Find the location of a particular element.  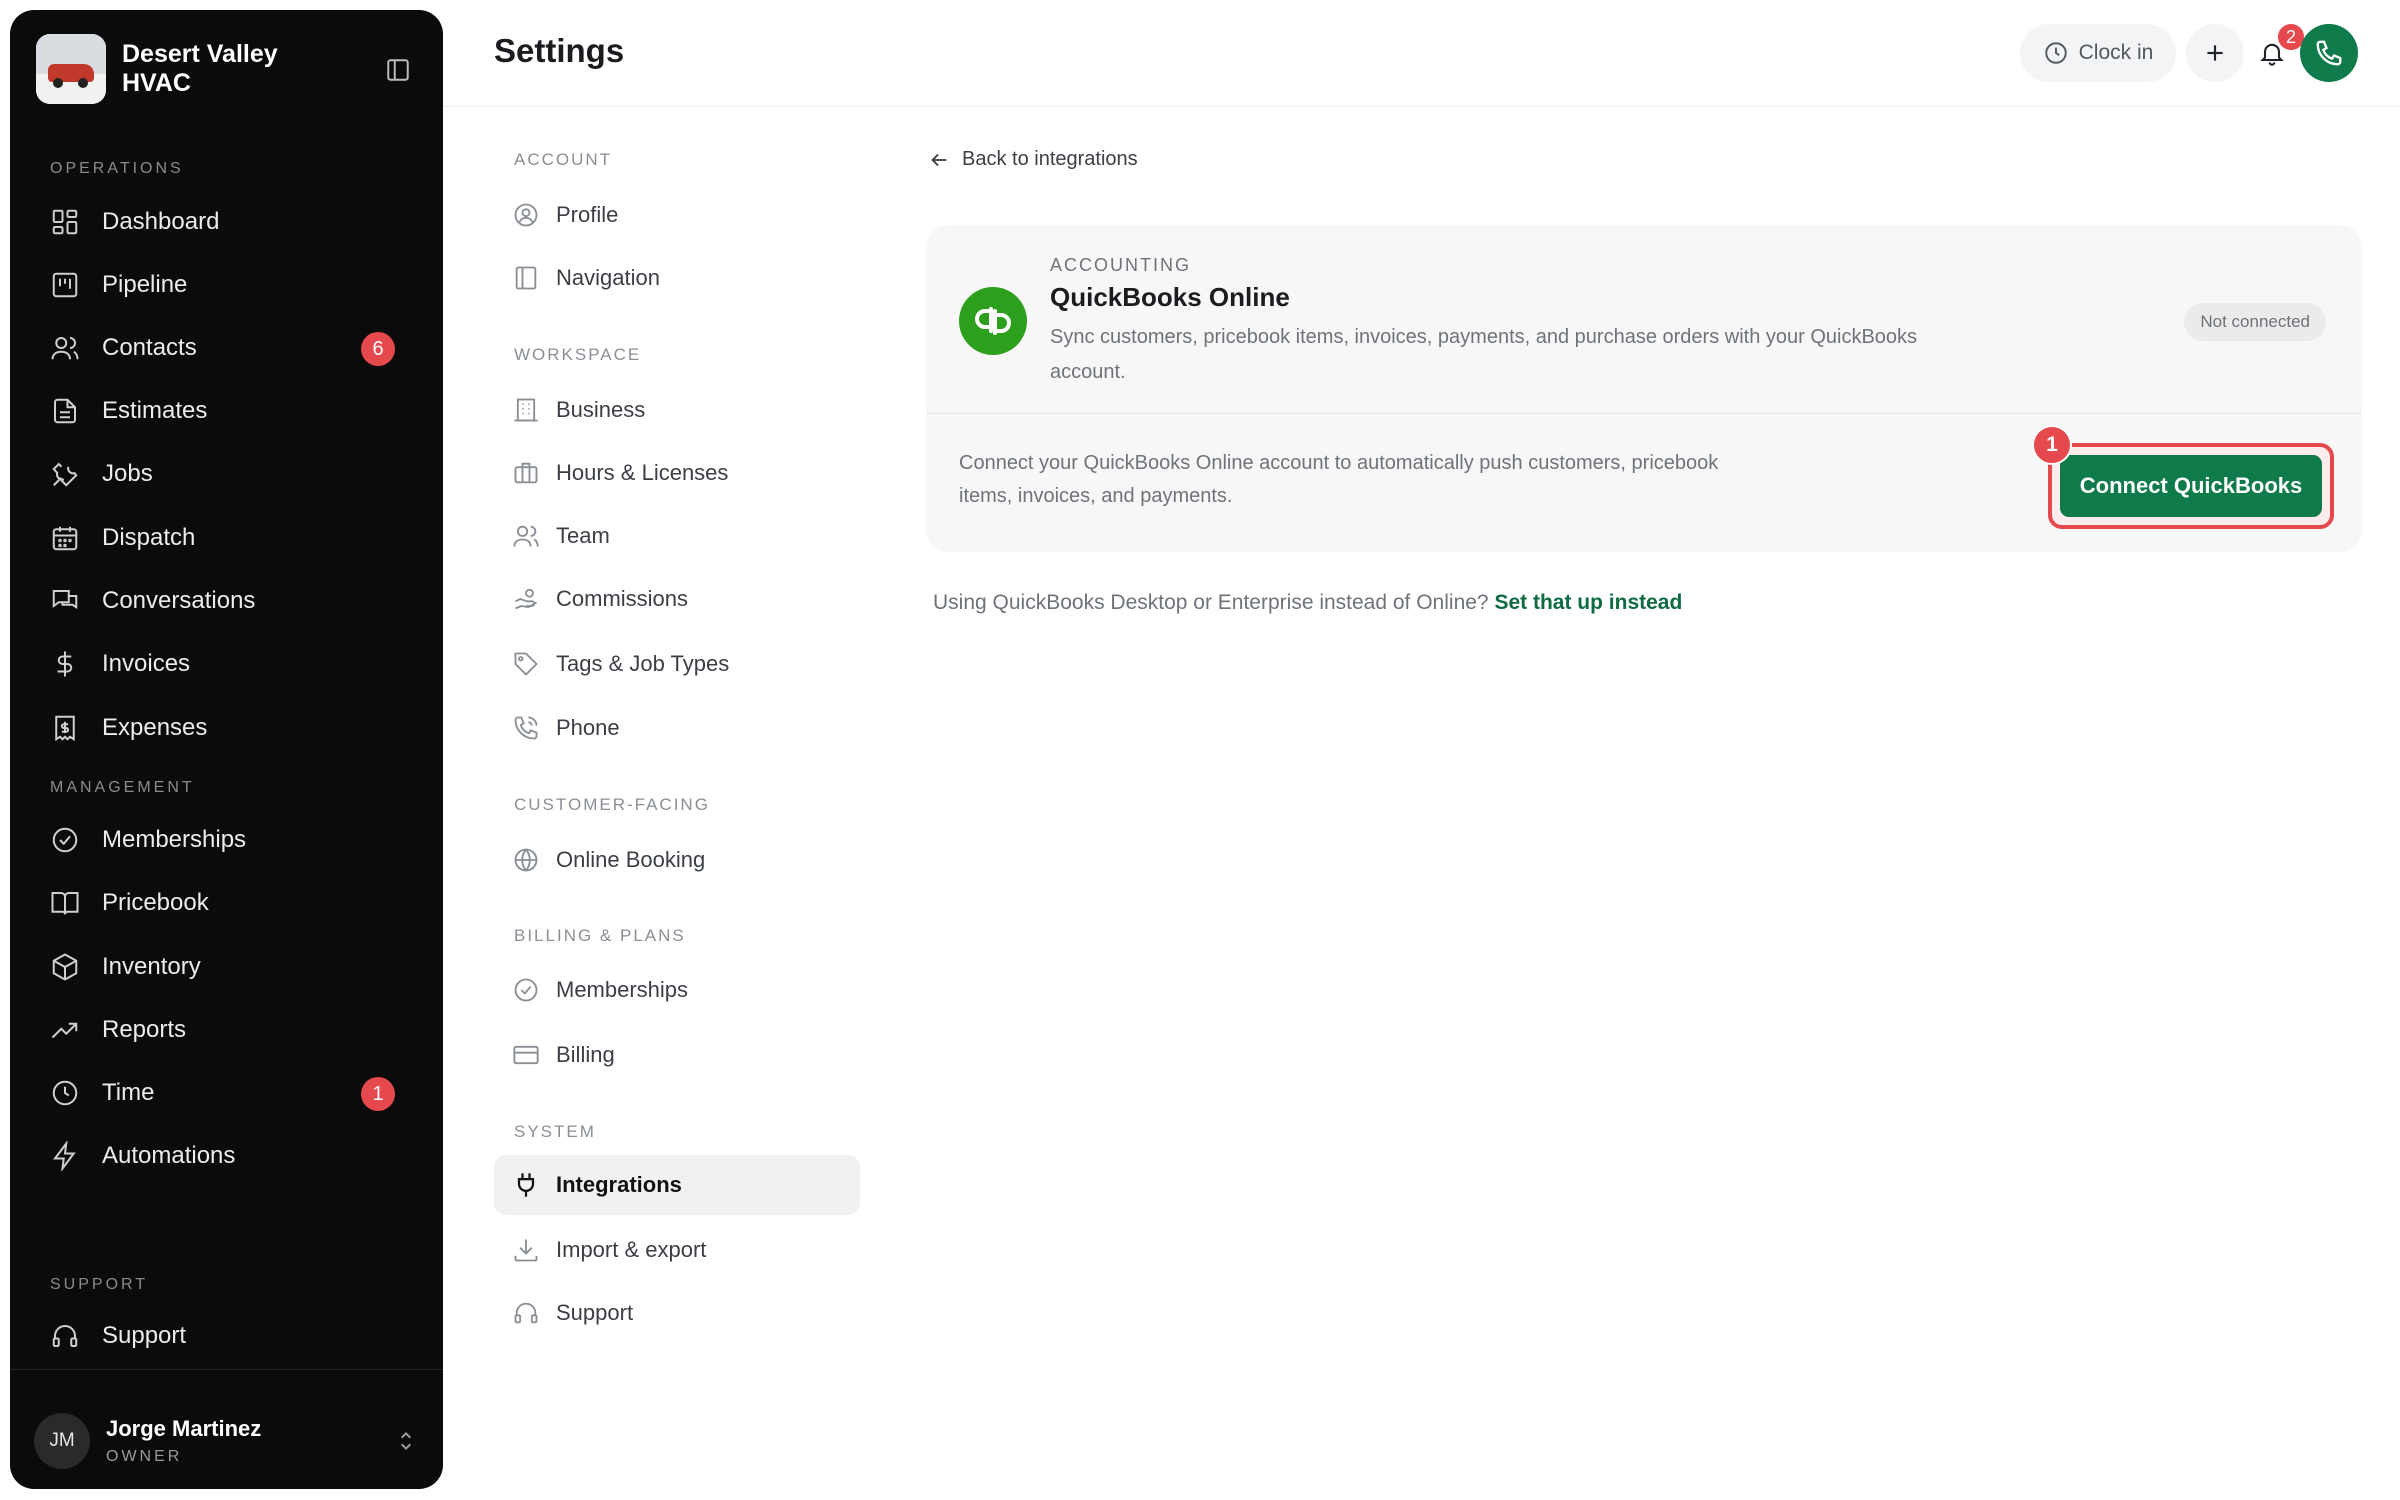

user-role: OWNER is located at coordinates (144, 1456).